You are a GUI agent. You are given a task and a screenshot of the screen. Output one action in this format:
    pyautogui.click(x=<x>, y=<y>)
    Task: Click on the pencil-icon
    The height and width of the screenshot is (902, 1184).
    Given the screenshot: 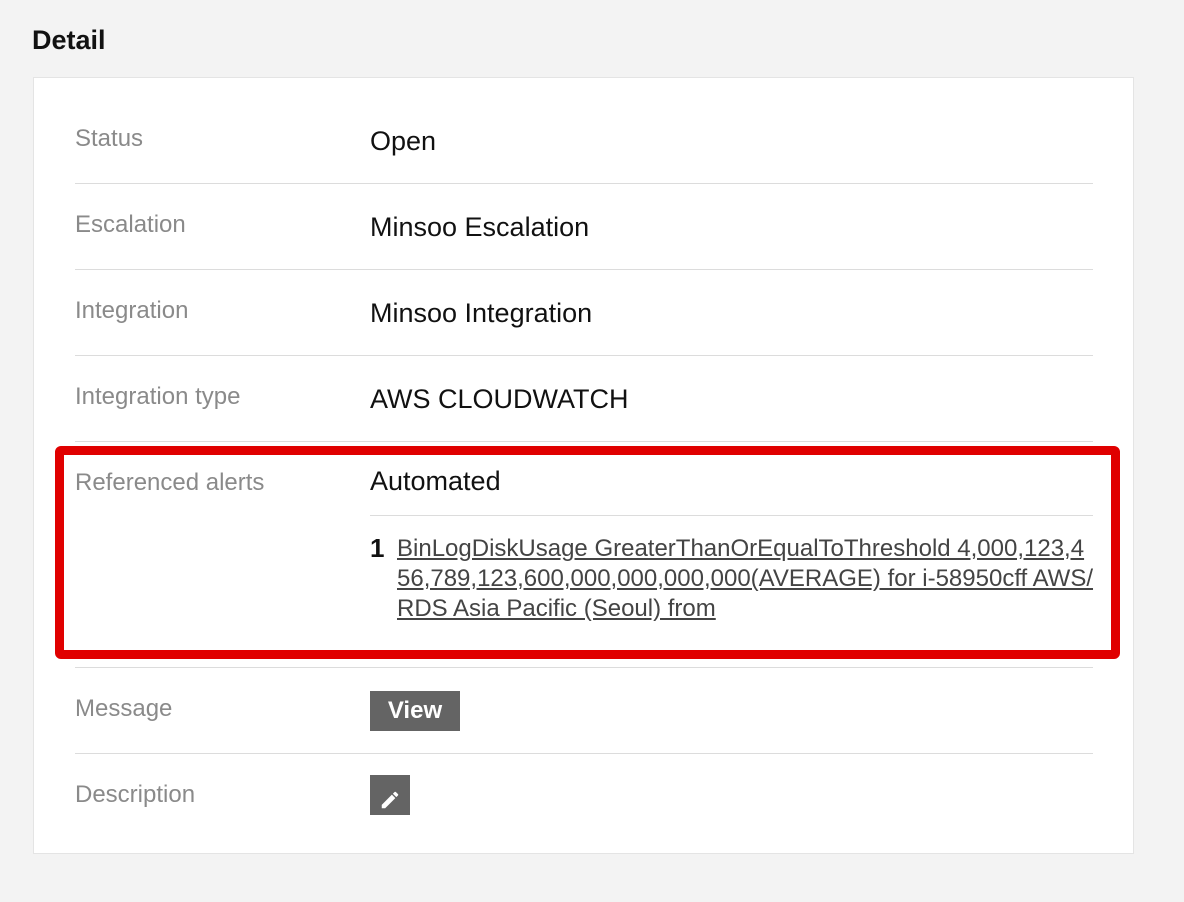 What is the action you would take?
    pyautogui.click(x=390, y=799)
    